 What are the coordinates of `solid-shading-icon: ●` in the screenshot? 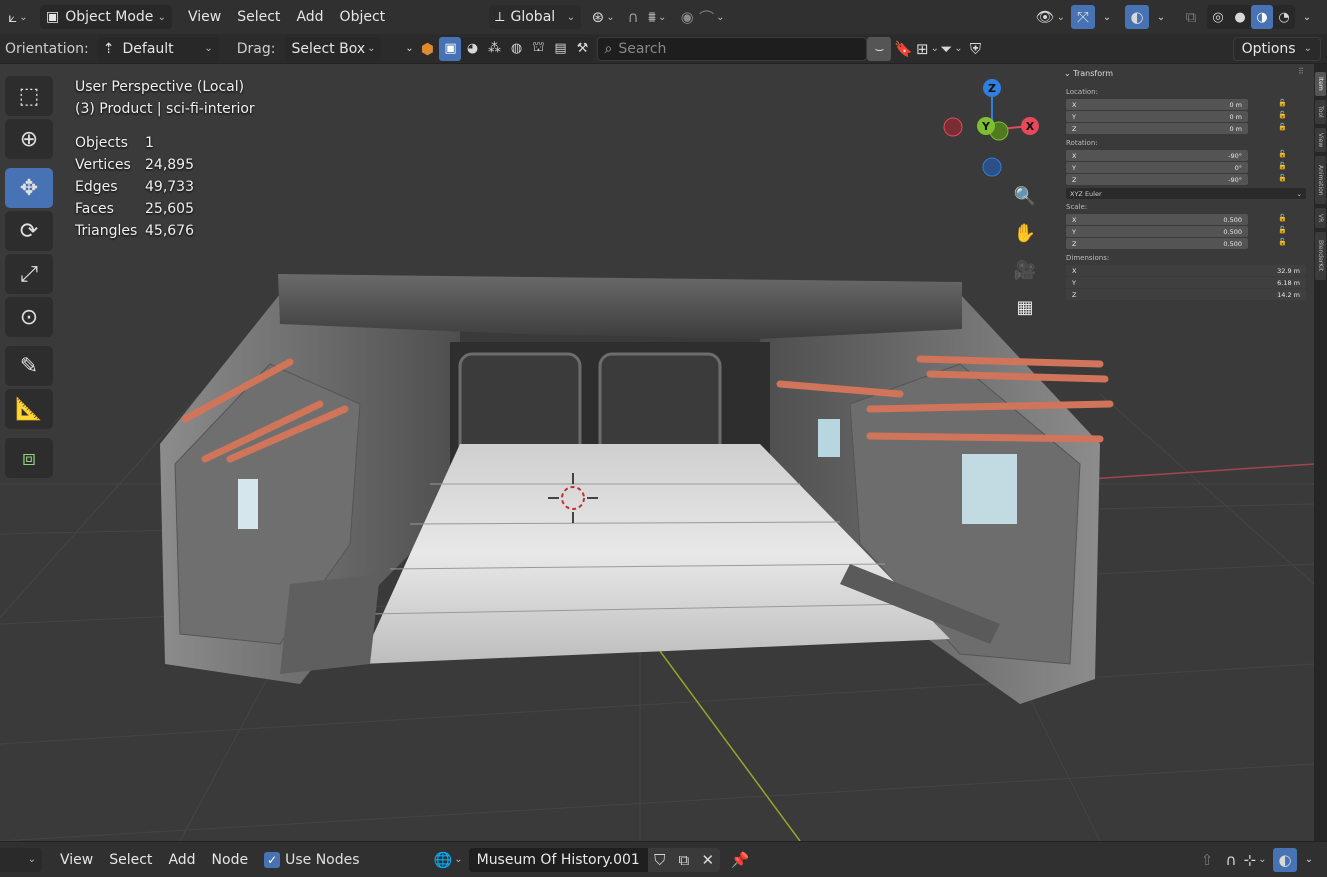 It's located at (1240, 17).